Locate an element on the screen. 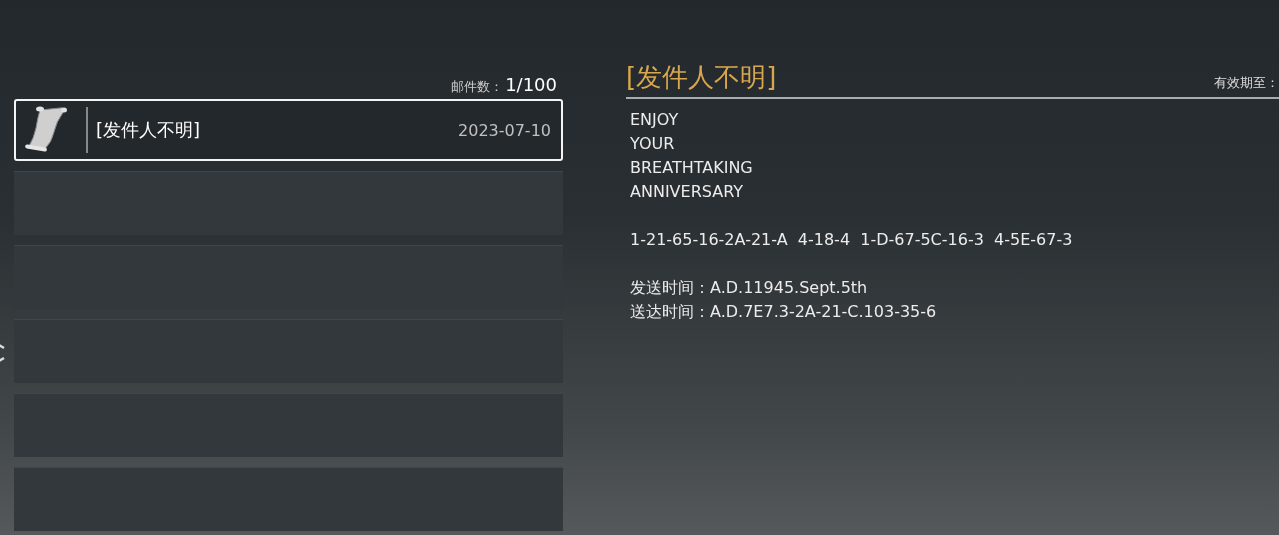  mail-text-line: YOUR is located at coordinates (653, 144).